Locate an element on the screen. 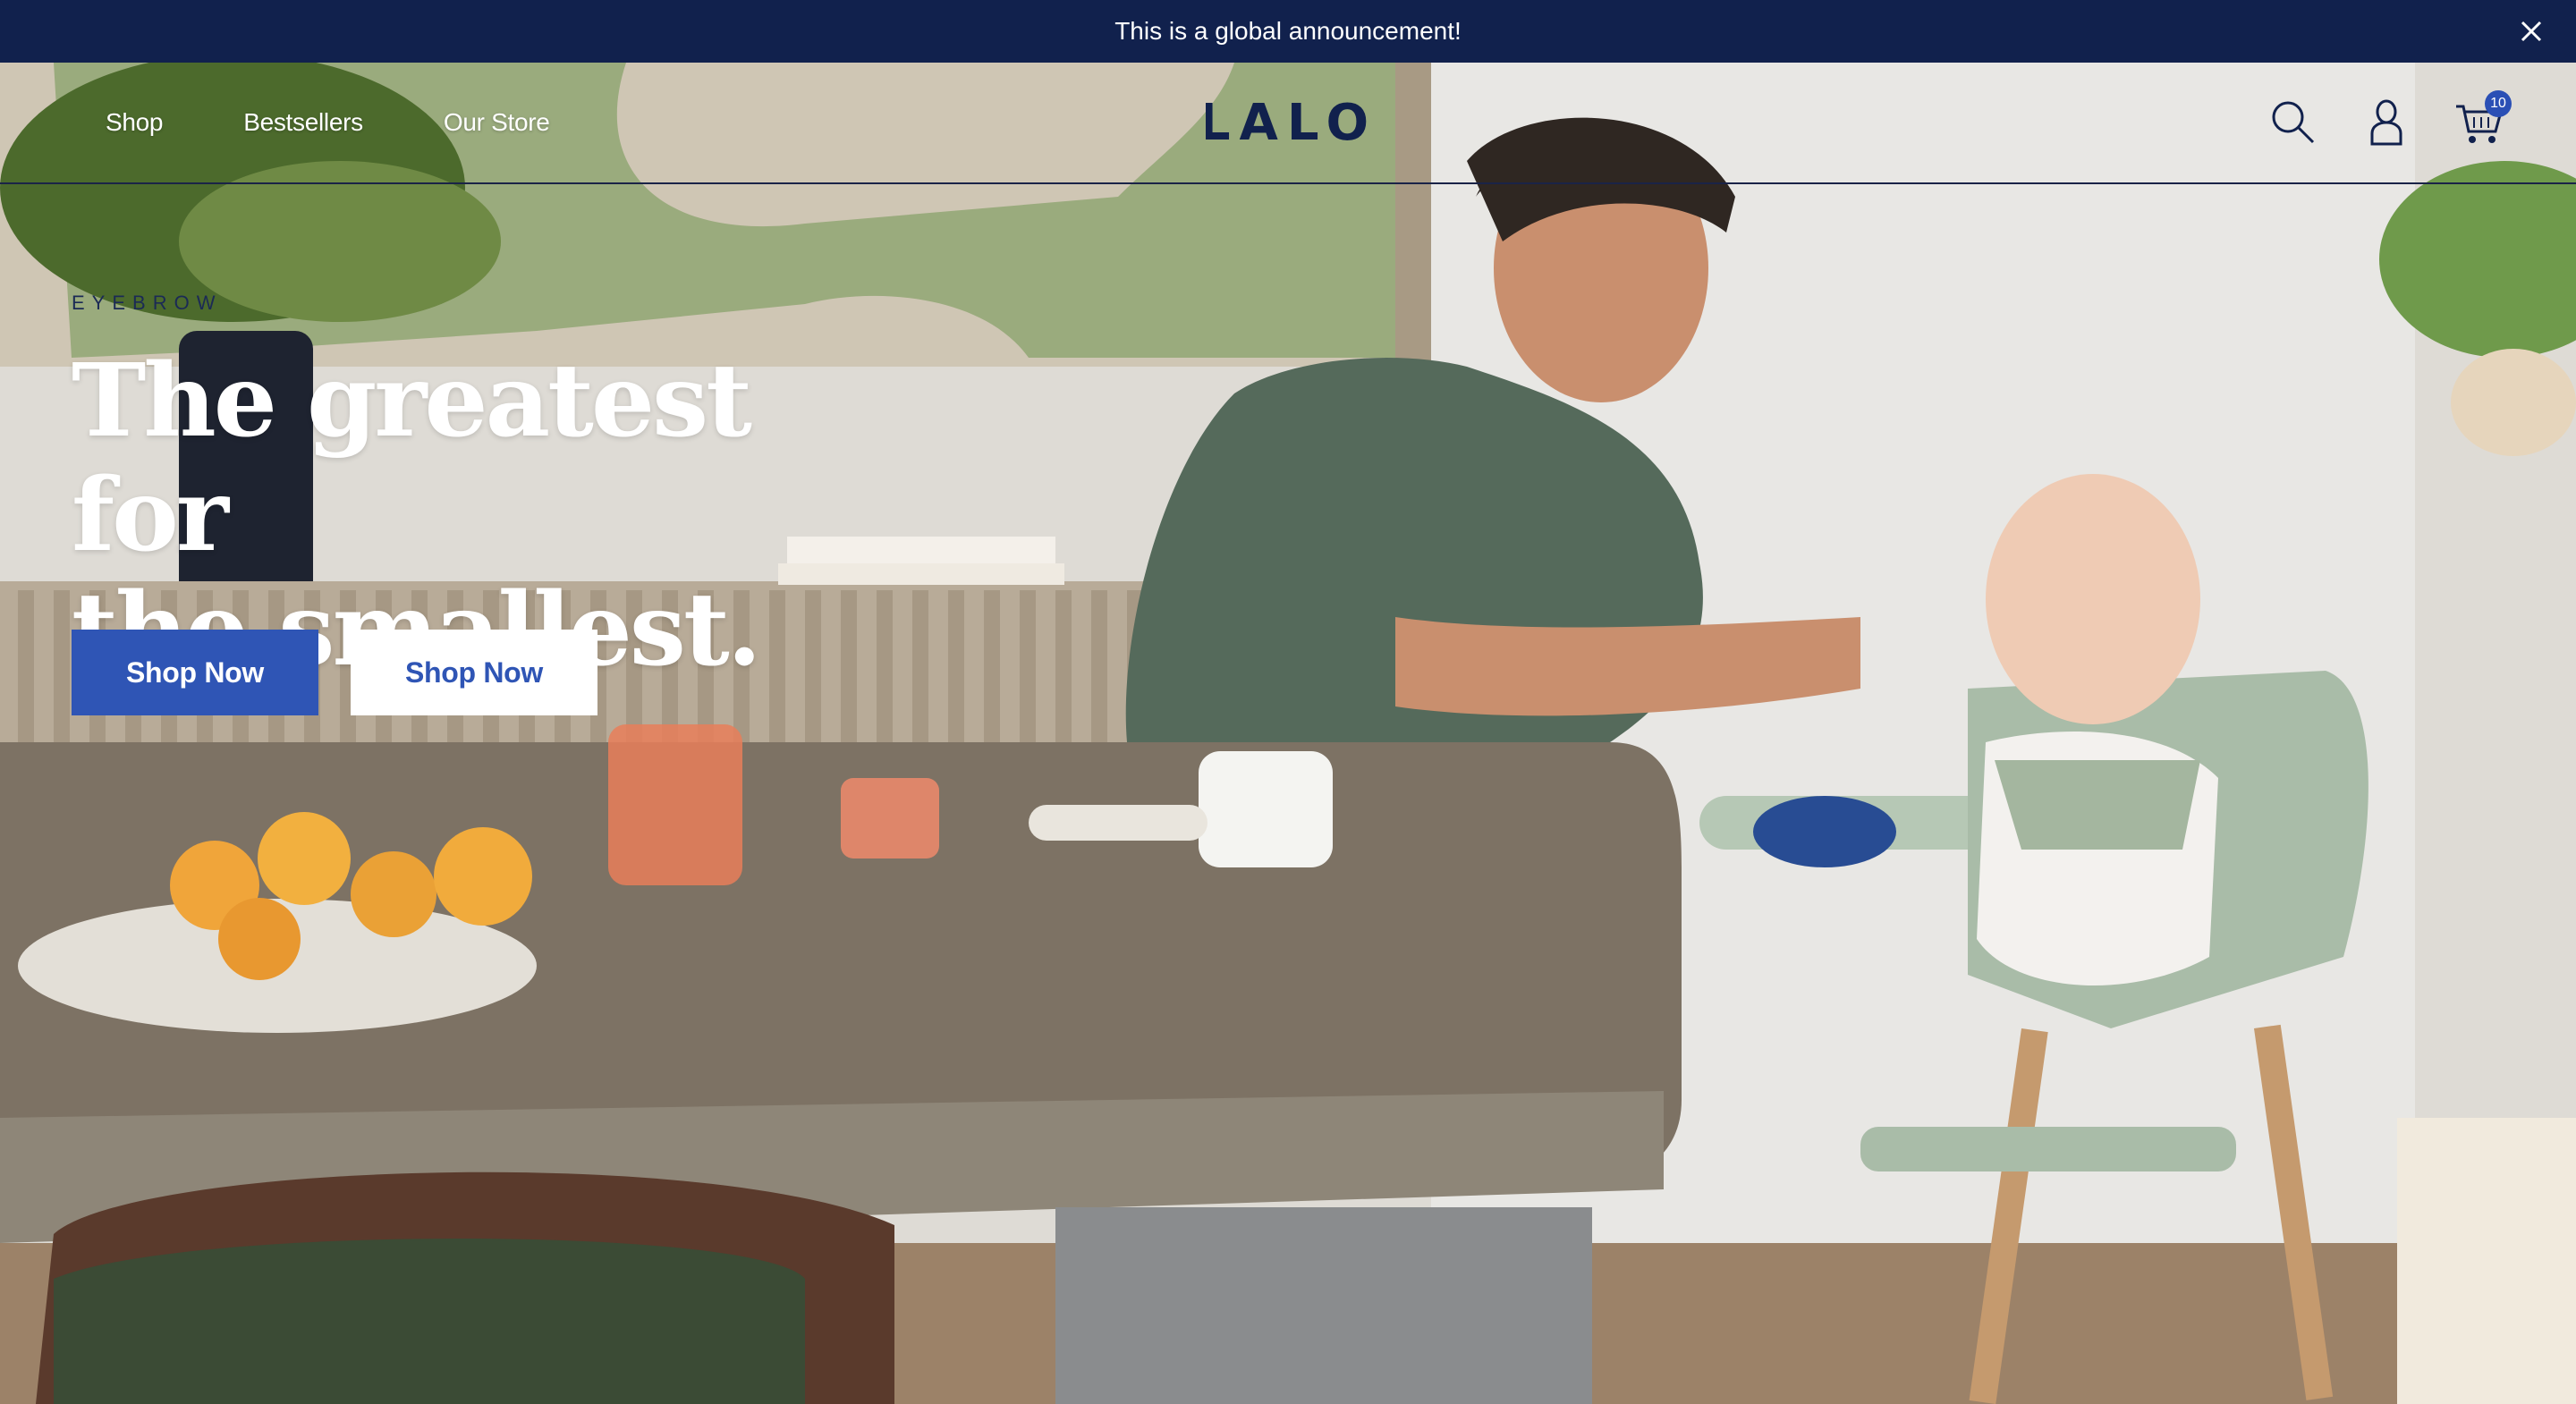 The image size is (2576, 1404). cart-count-badge: 10 is located at coordinates (2498, 104).